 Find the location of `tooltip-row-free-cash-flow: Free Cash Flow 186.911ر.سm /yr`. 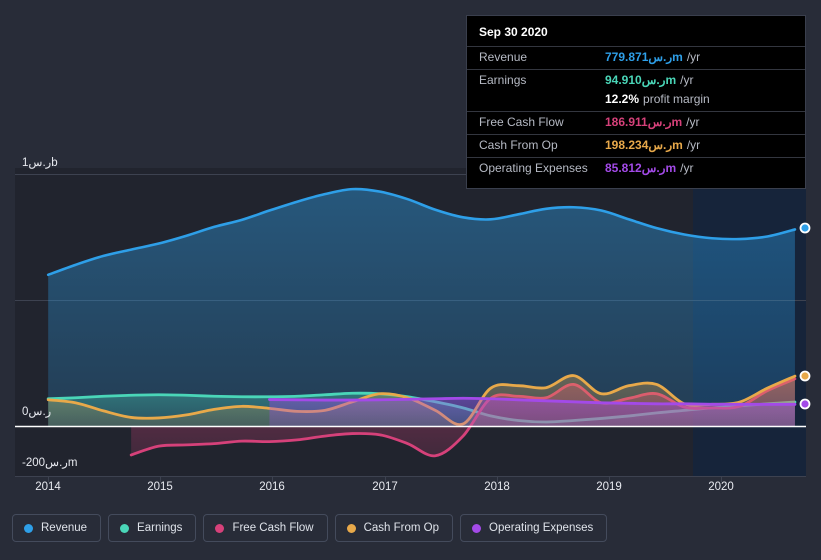

tooltip-row-free-cash-flow: Free Cash Flow 186.911ر.سm /yr is located at coordinates (636, 122).